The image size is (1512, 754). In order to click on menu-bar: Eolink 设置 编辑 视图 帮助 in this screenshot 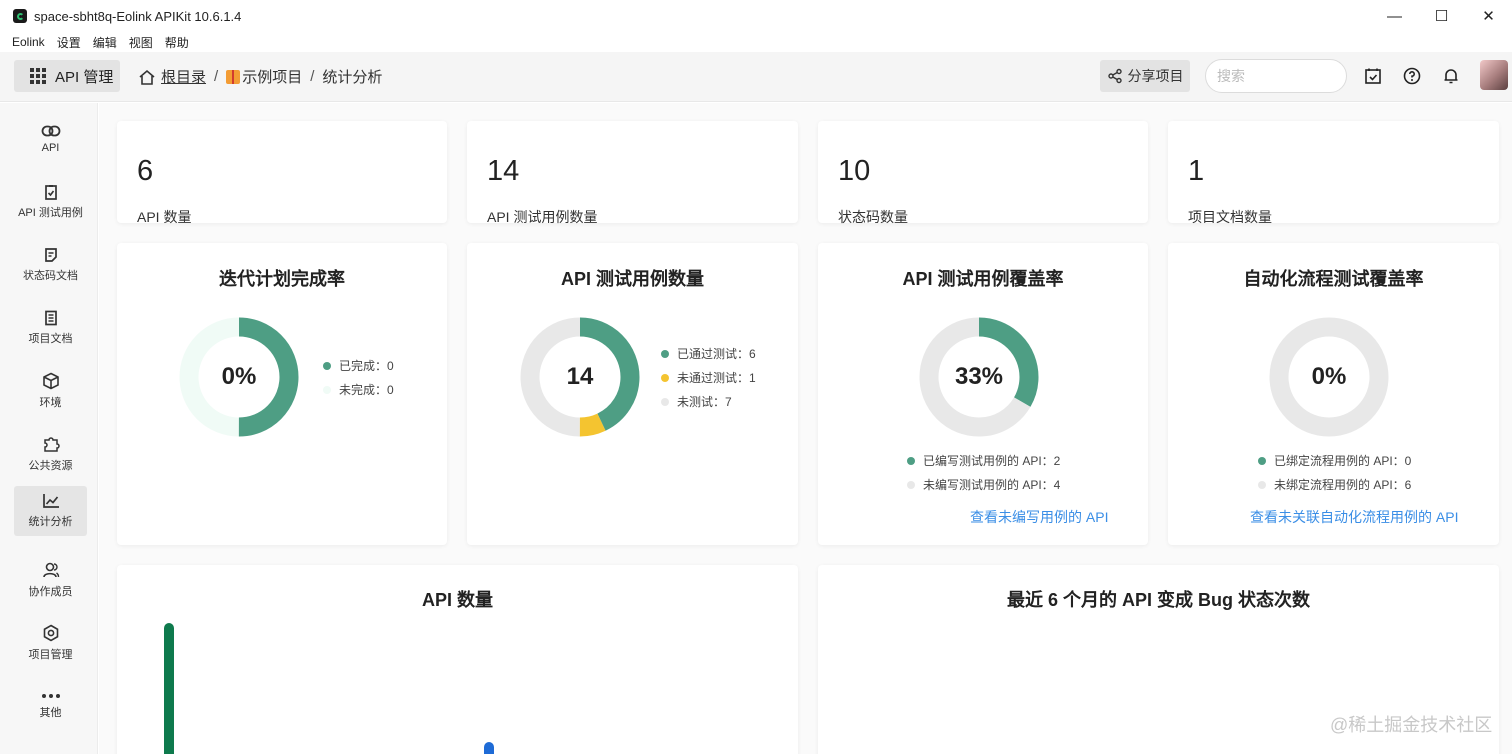, I will do `click(100, 42)`.